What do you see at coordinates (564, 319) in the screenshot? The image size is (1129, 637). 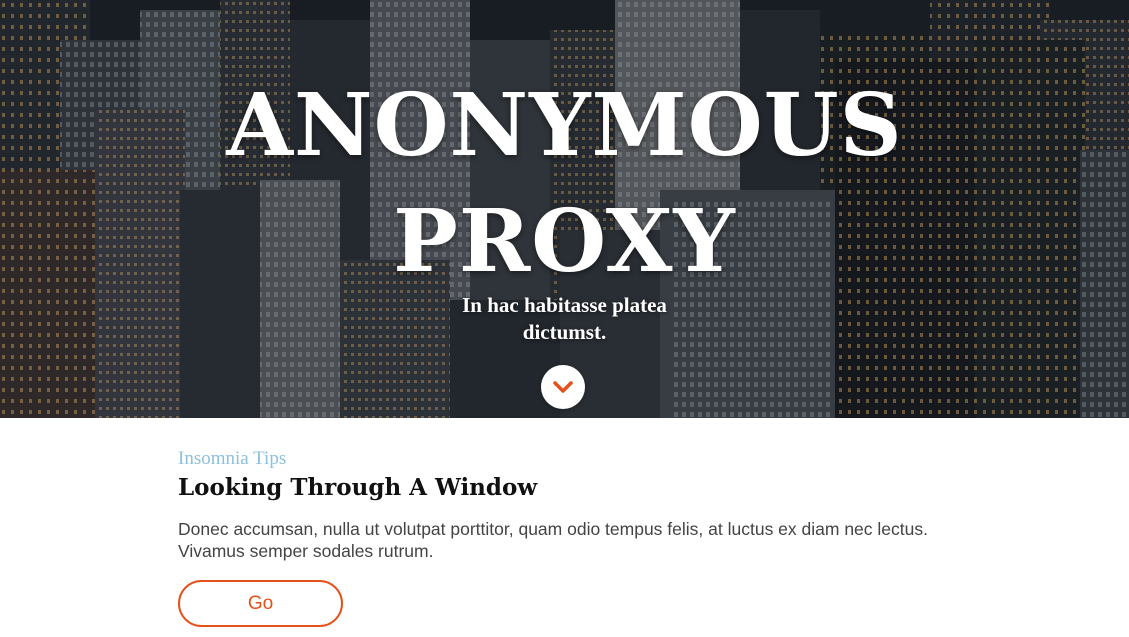 I see `hero-subtitle: In hac habitasse platea dictumst.` at bounding box center [564, 319].